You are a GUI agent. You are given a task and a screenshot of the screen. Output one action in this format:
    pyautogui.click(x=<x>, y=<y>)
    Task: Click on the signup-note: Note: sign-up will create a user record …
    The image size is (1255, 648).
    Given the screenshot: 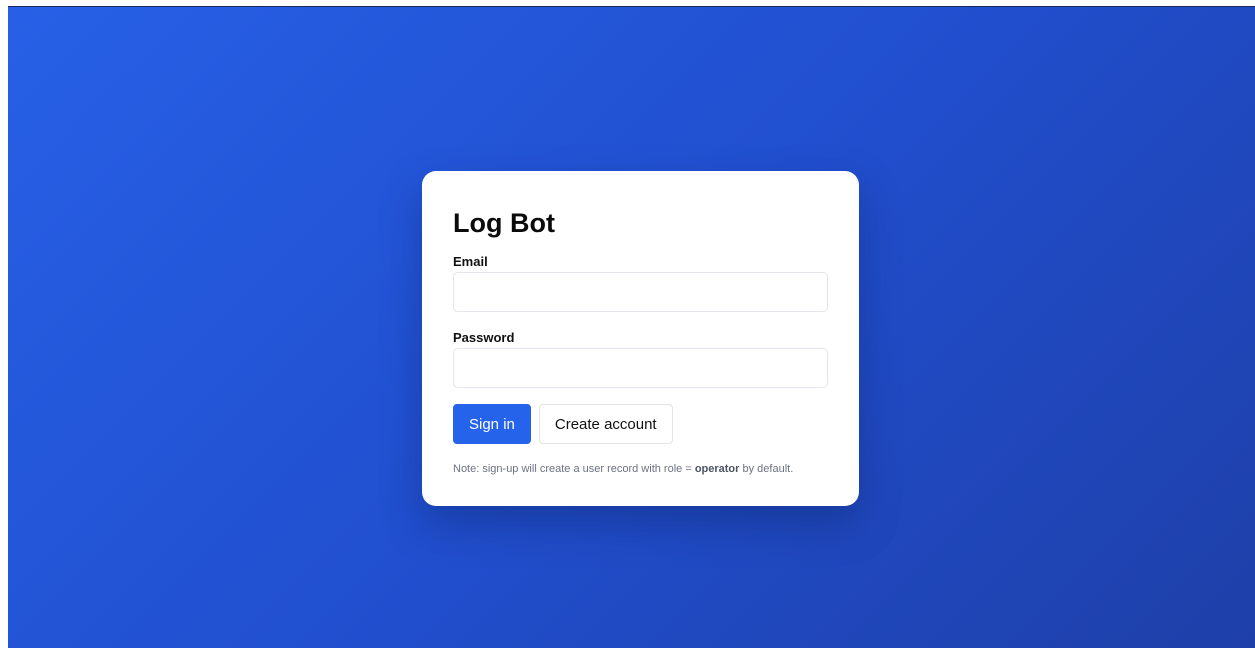 What is the action you would take?
    pyautogui.click(x=640, y=469)
    